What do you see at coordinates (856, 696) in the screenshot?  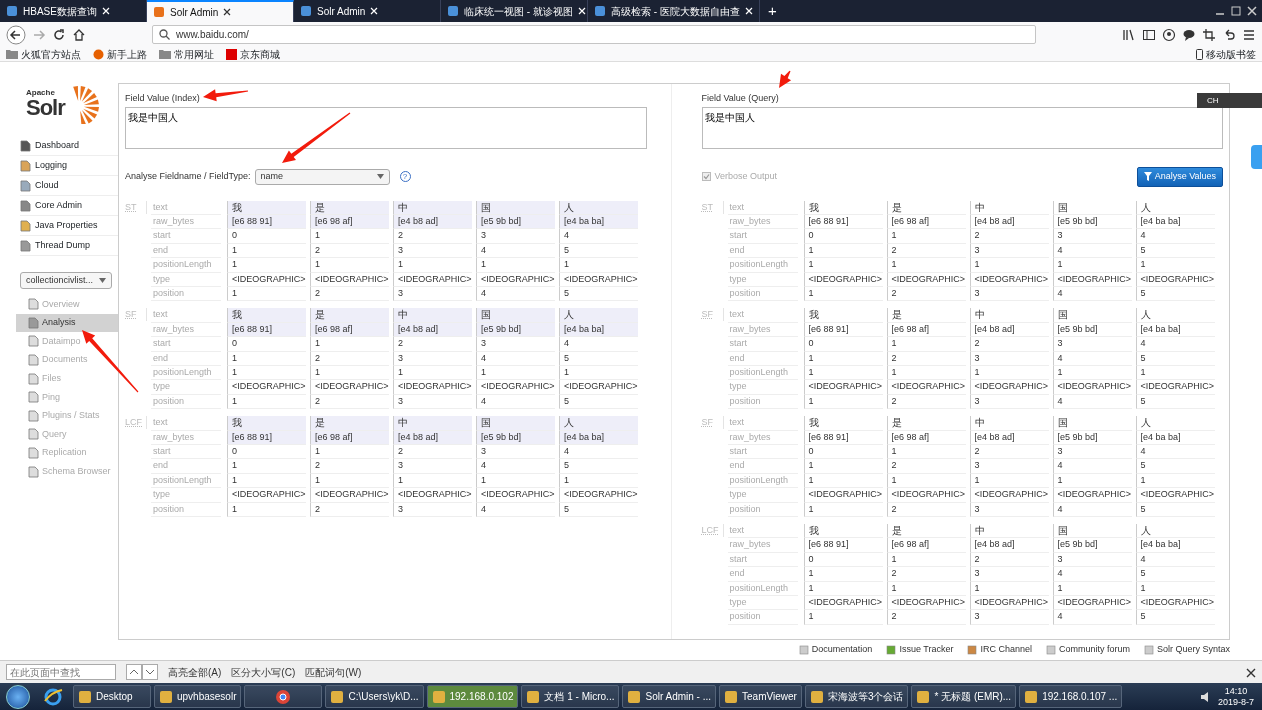 I see `taskbar-button: 宋海波等3个会话` at bounding box center [856, 696].